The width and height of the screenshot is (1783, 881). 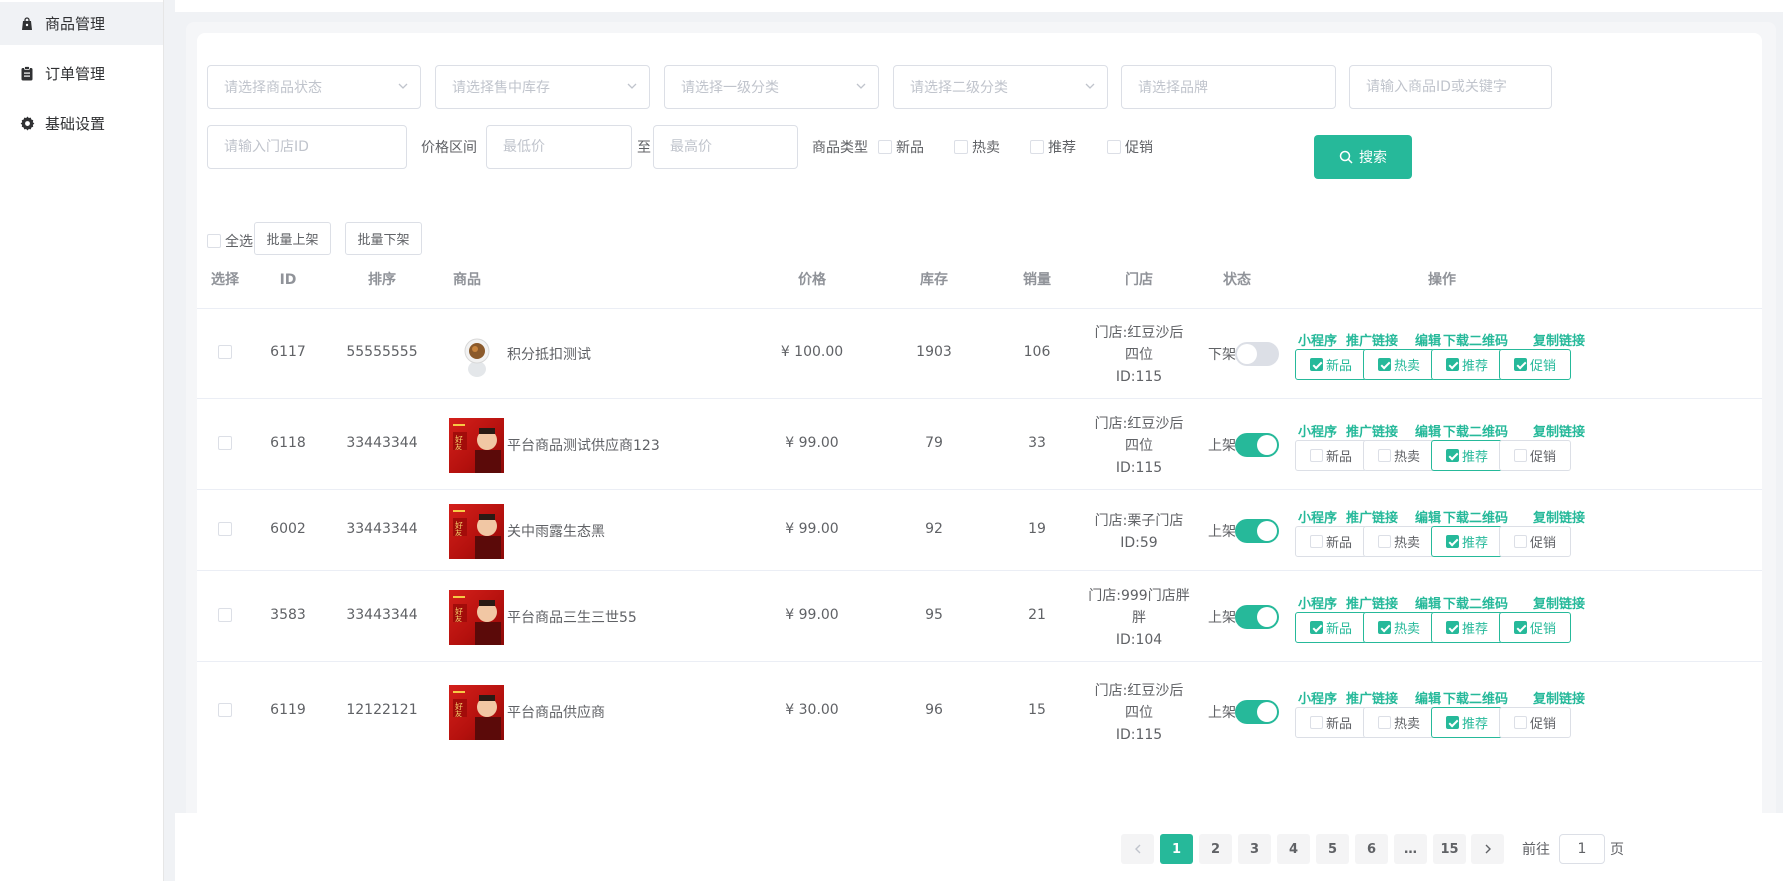 What do you see at coordinates (1228, 87) in the screenshot?
I see `brand-select: 请选择品牌` at bounding box center [1228, 87].